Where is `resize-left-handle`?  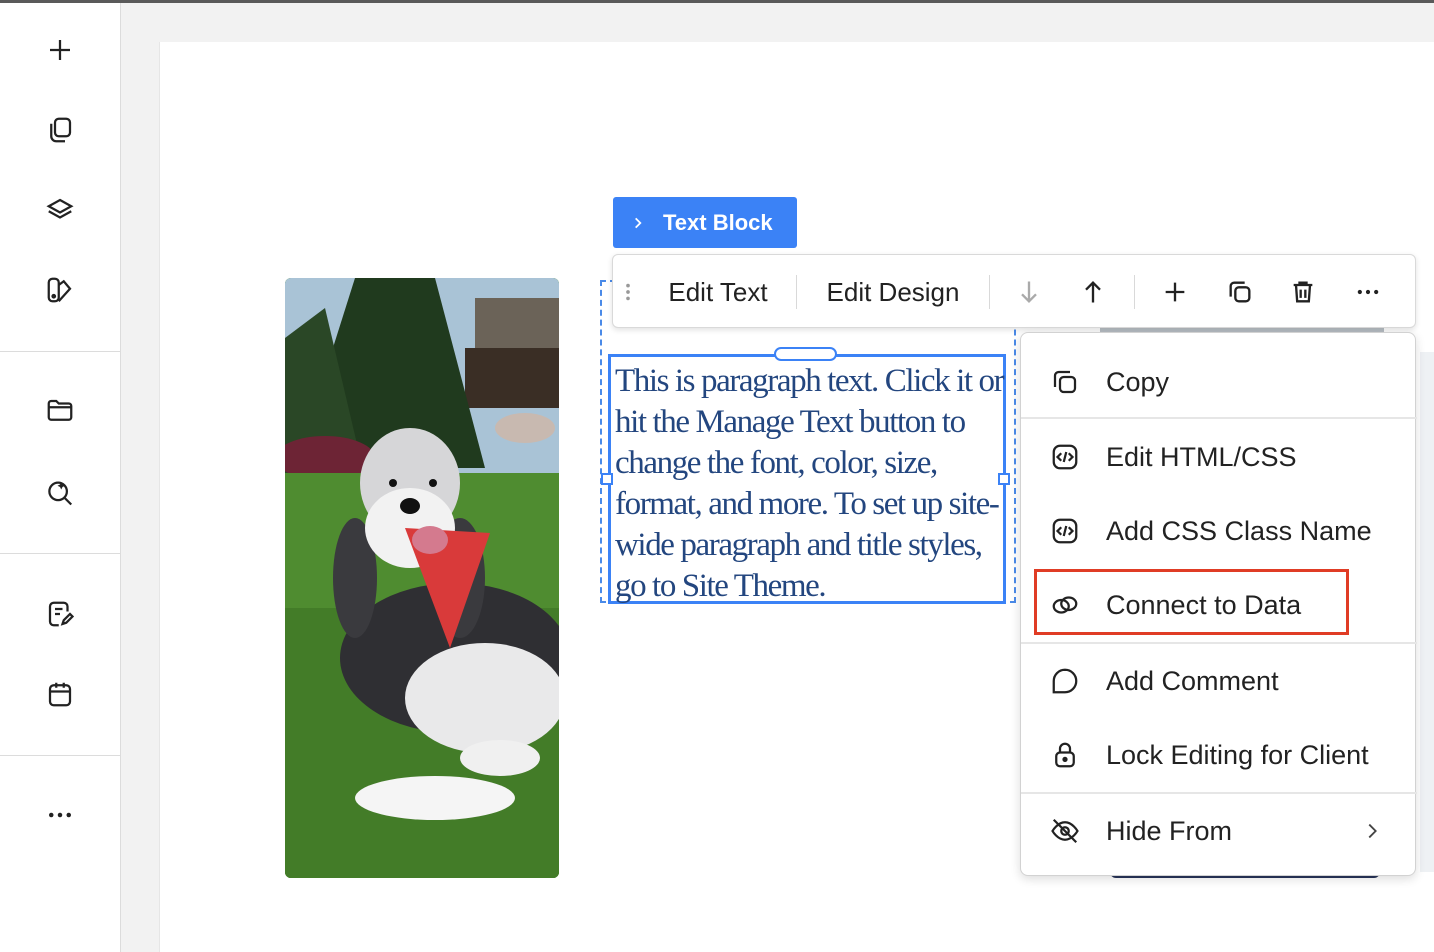
resize-left-handle is located at coordinates (607, 479).